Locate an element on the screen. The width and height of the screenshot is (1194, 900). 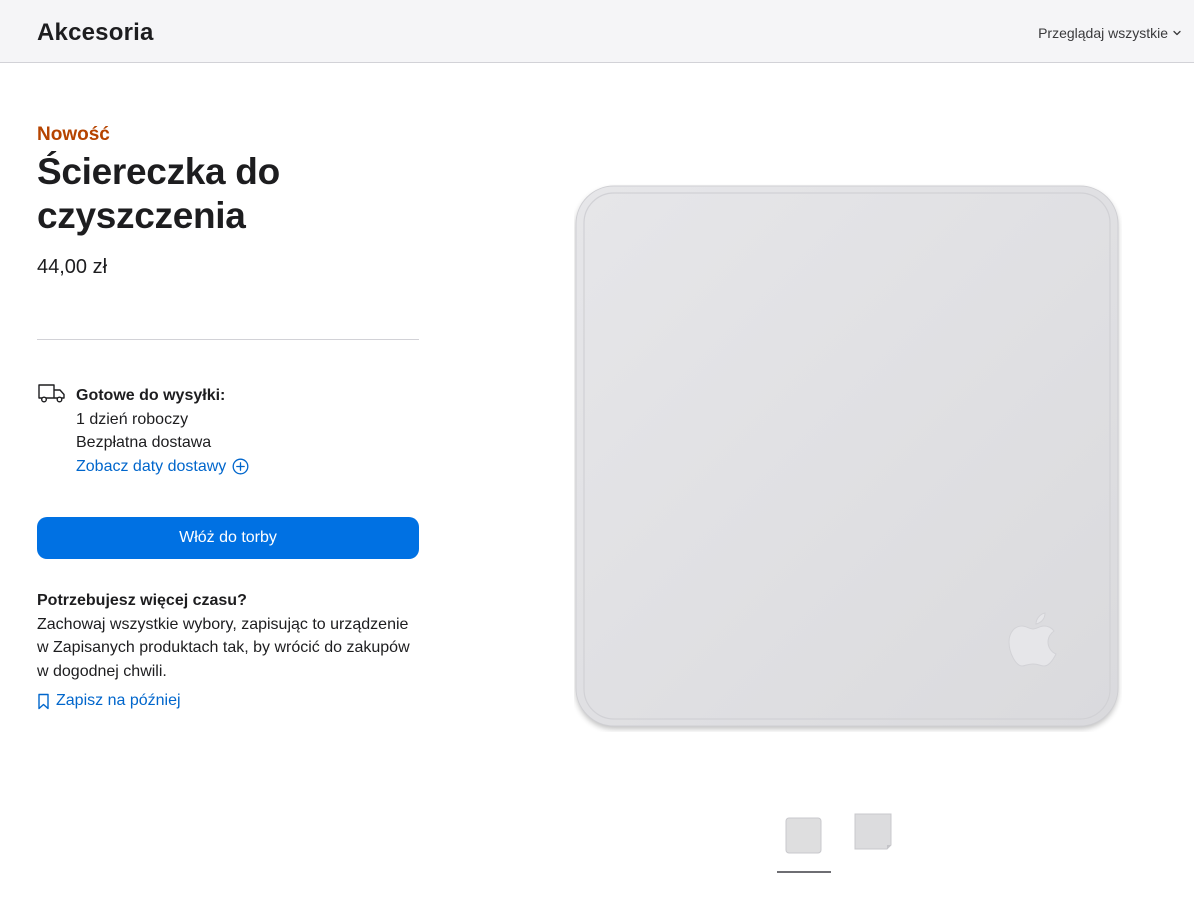
browse-all-label: Przeglądaj wszystkie is located at coordinates (1103, 33).